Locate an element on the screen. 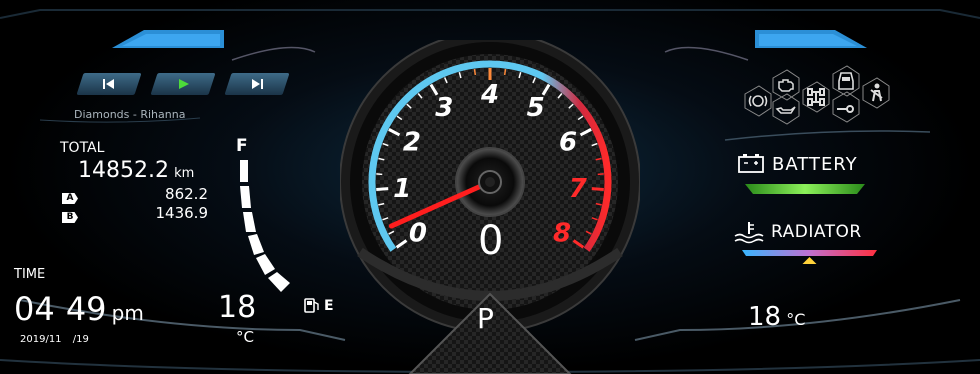 The width and height of the screenshot is (980, 374). outside-temp-value: 18 is located at coordinates (765, 317).